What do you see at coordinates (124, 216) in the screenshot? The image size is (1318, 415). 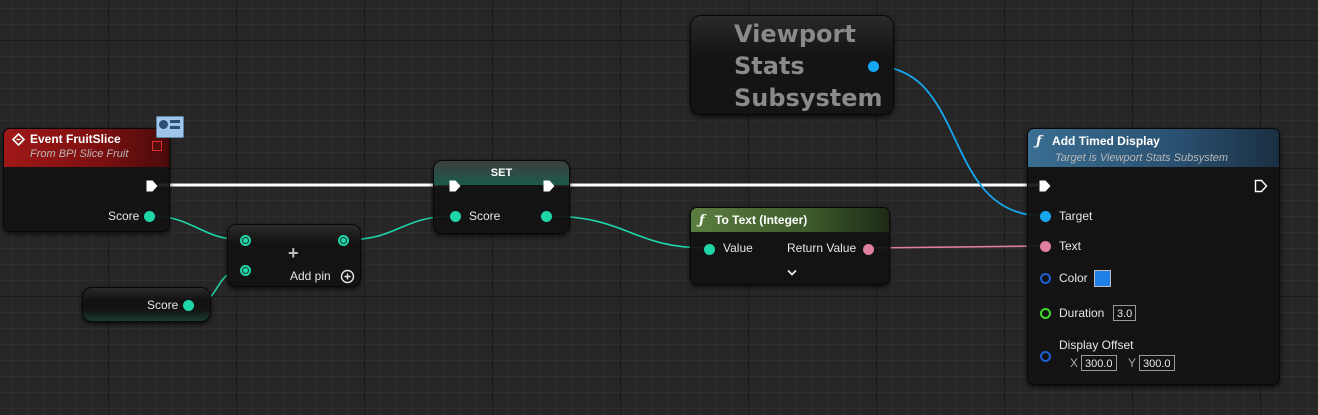 I see `event-score-label: Score` at bounding box center [124, 216].